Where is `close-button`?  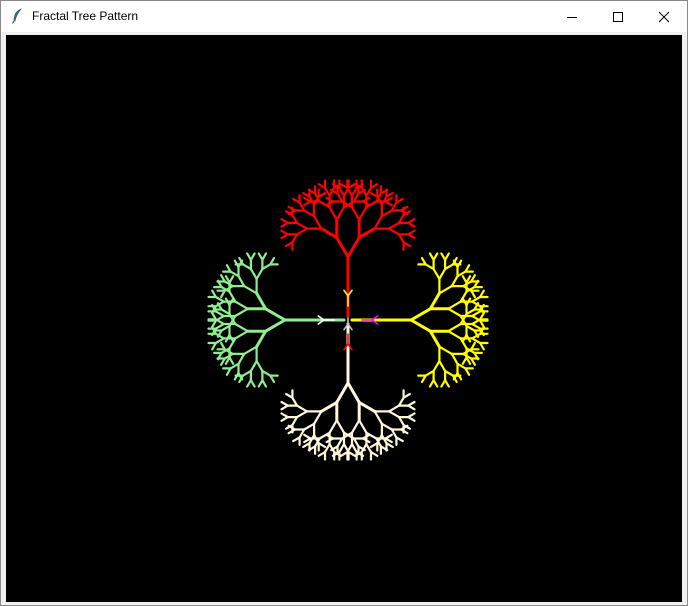 close-button is located at coordinates (664, 16).